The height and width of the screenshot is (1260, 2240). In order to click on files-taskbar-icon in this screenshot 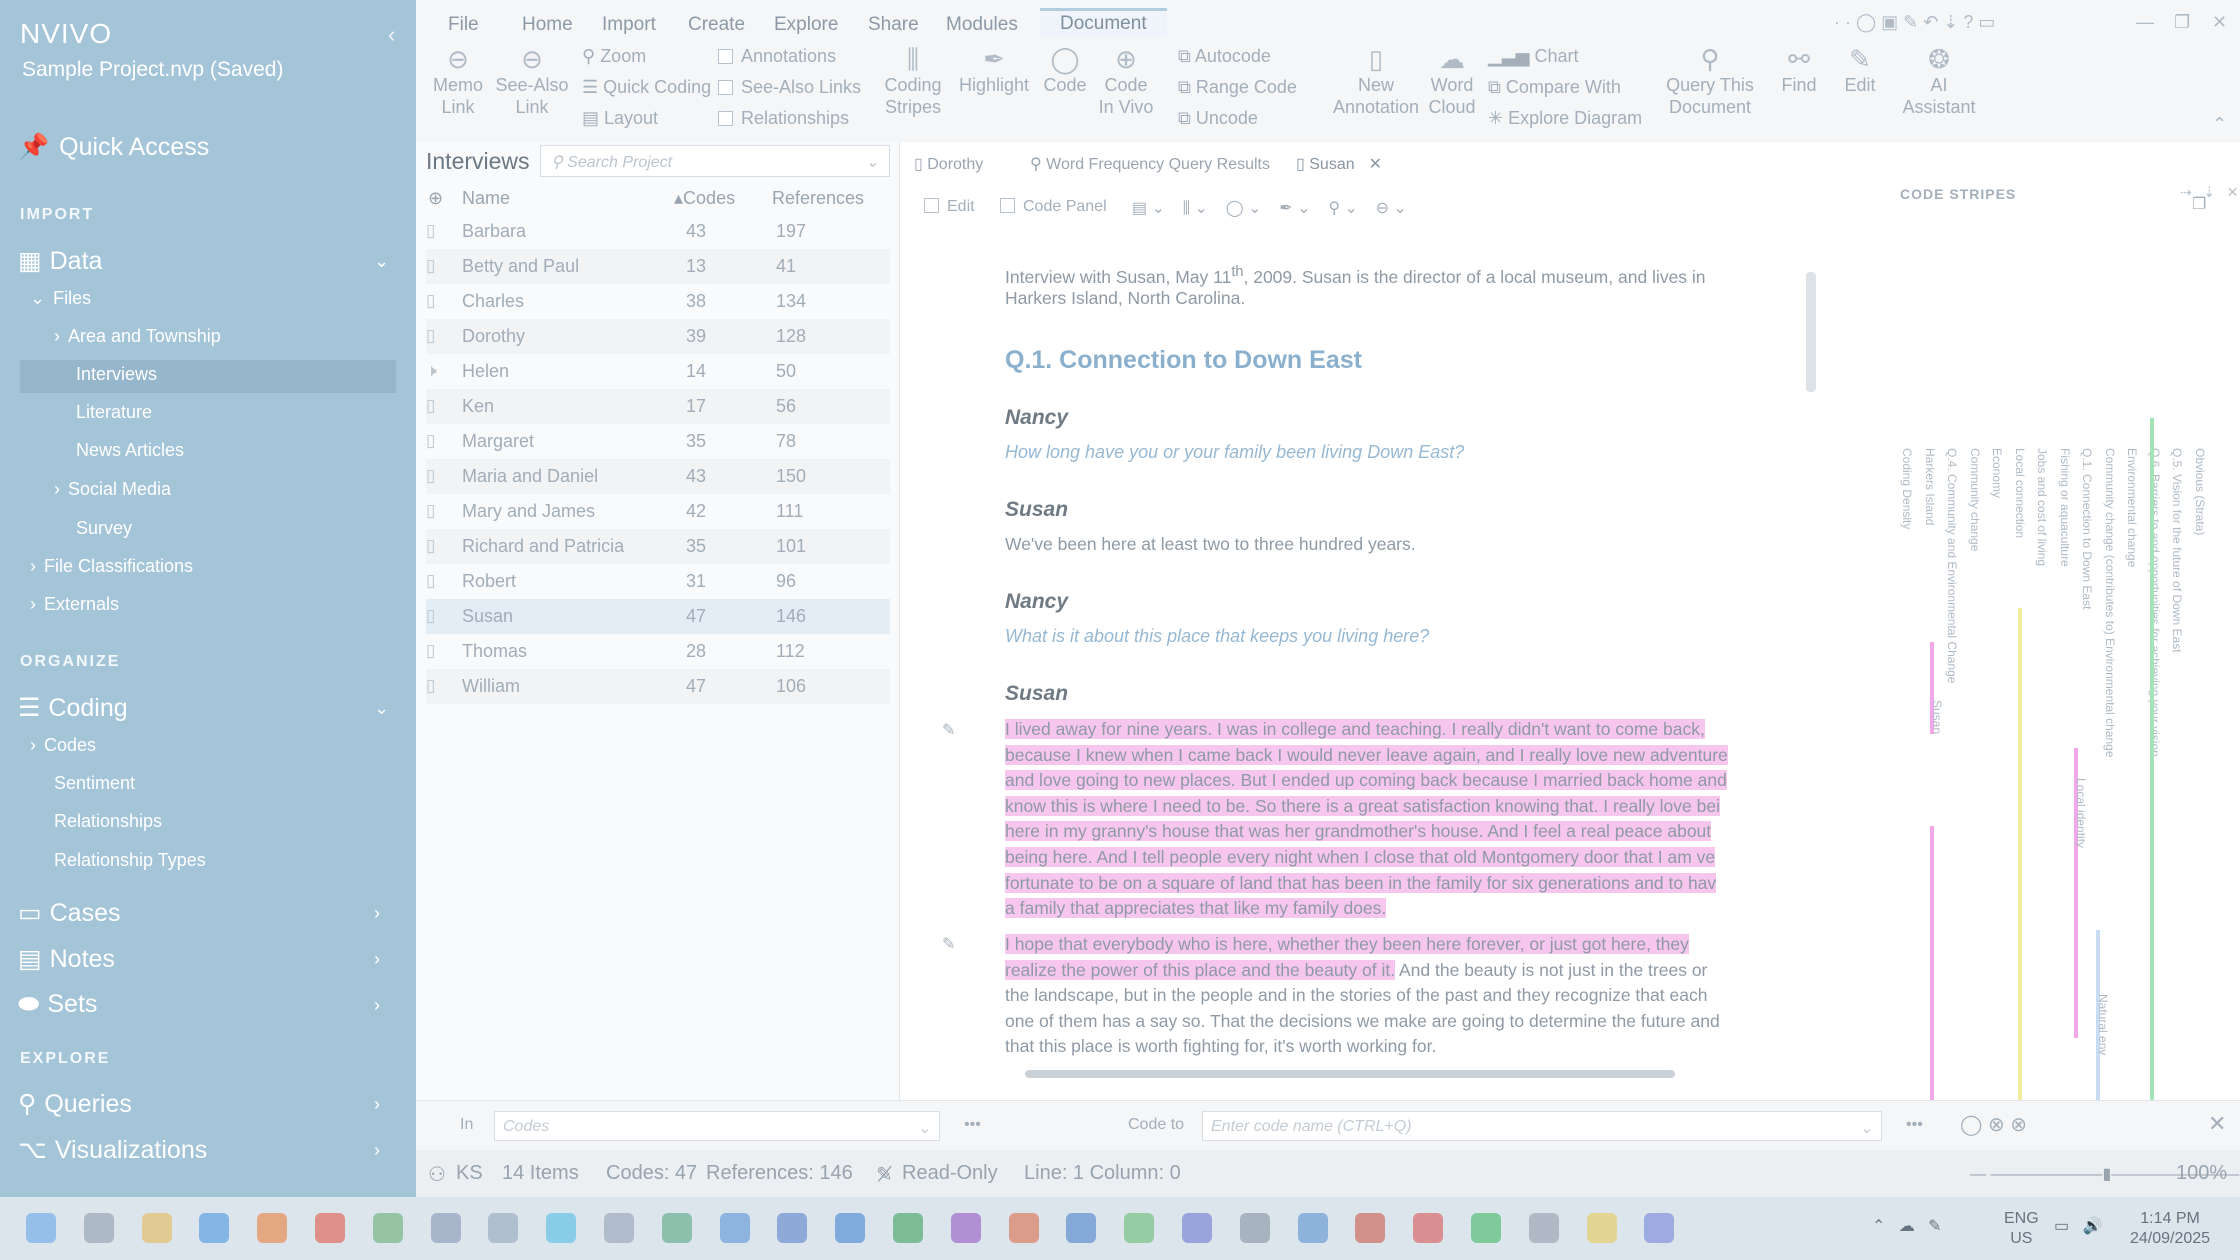, I will do `click(1601, 1228)`.